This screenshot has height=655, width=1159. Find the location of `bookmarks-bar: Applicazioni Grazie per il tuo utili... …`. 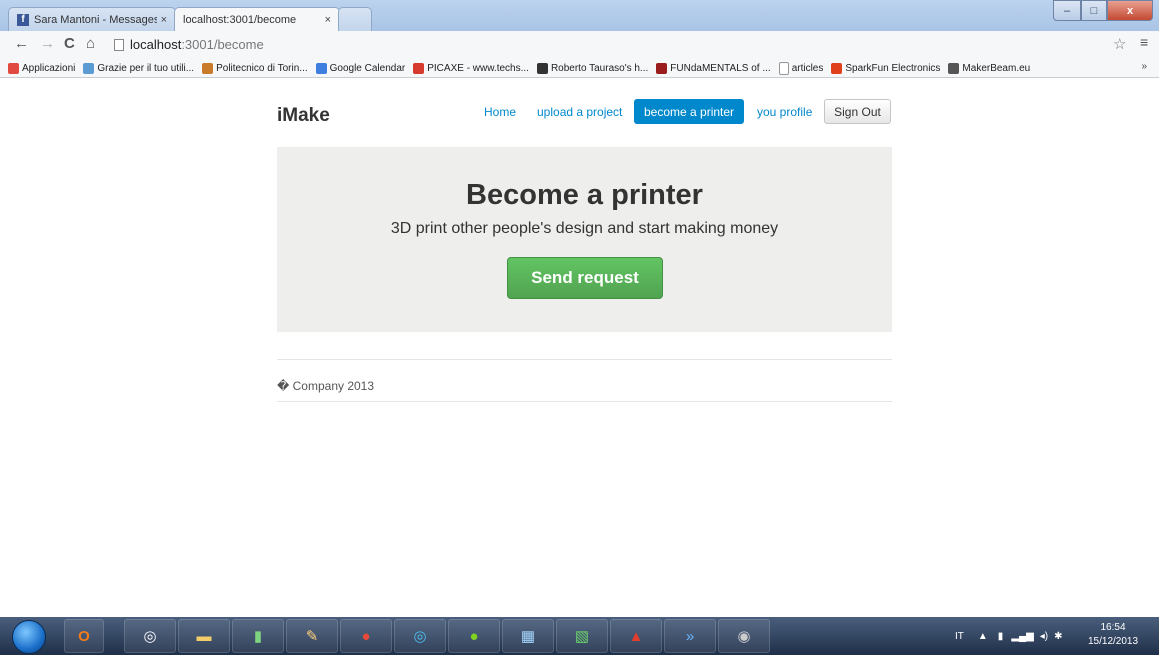

bookmarks-bar: Applicazioni Grazie per il tuo utili... … is located at coordinates (579, 68).